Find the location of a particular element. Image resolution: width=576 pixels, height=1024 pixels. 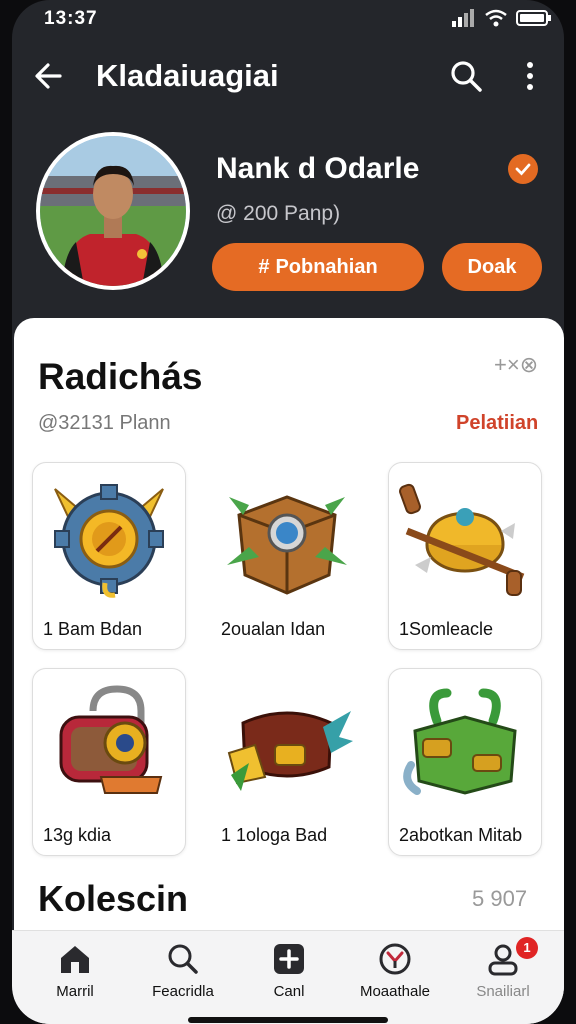

chest-icon is located at coordinates (287, 545).